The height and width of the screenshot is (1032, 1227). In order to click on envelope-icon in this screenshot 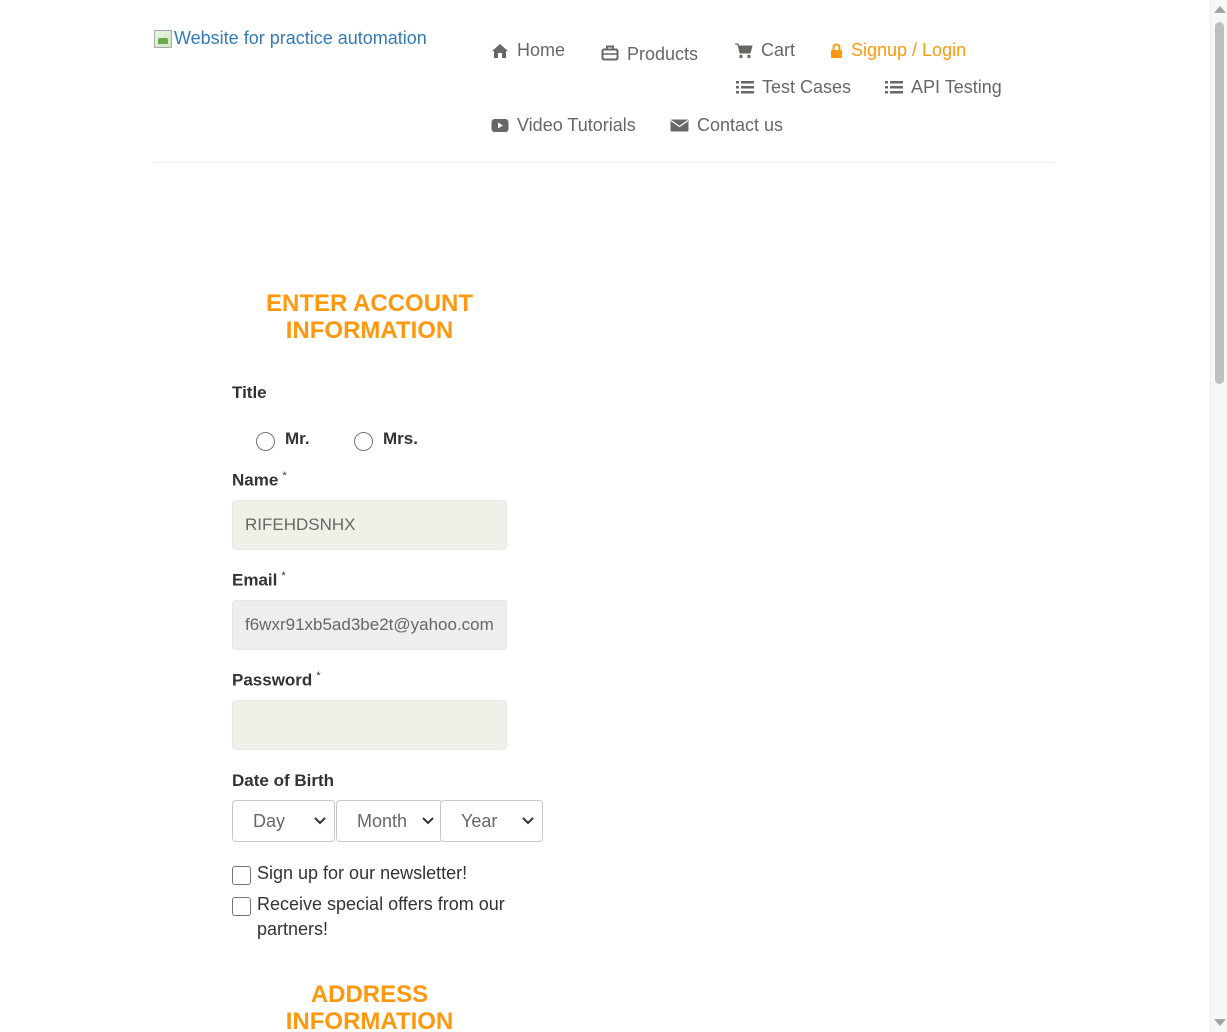, I will do `click(679, 125)`.